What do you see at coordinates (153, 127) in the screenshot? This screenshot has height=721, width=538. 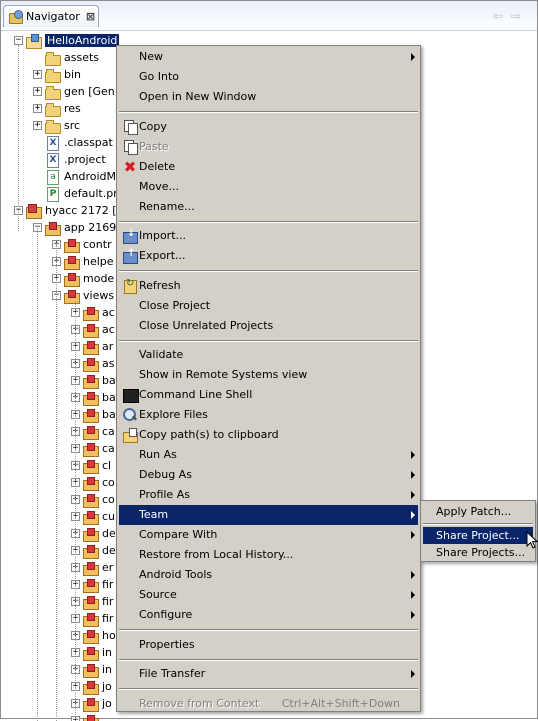 I see `menu-item-label: Copy` at bounding box center [153, 127].